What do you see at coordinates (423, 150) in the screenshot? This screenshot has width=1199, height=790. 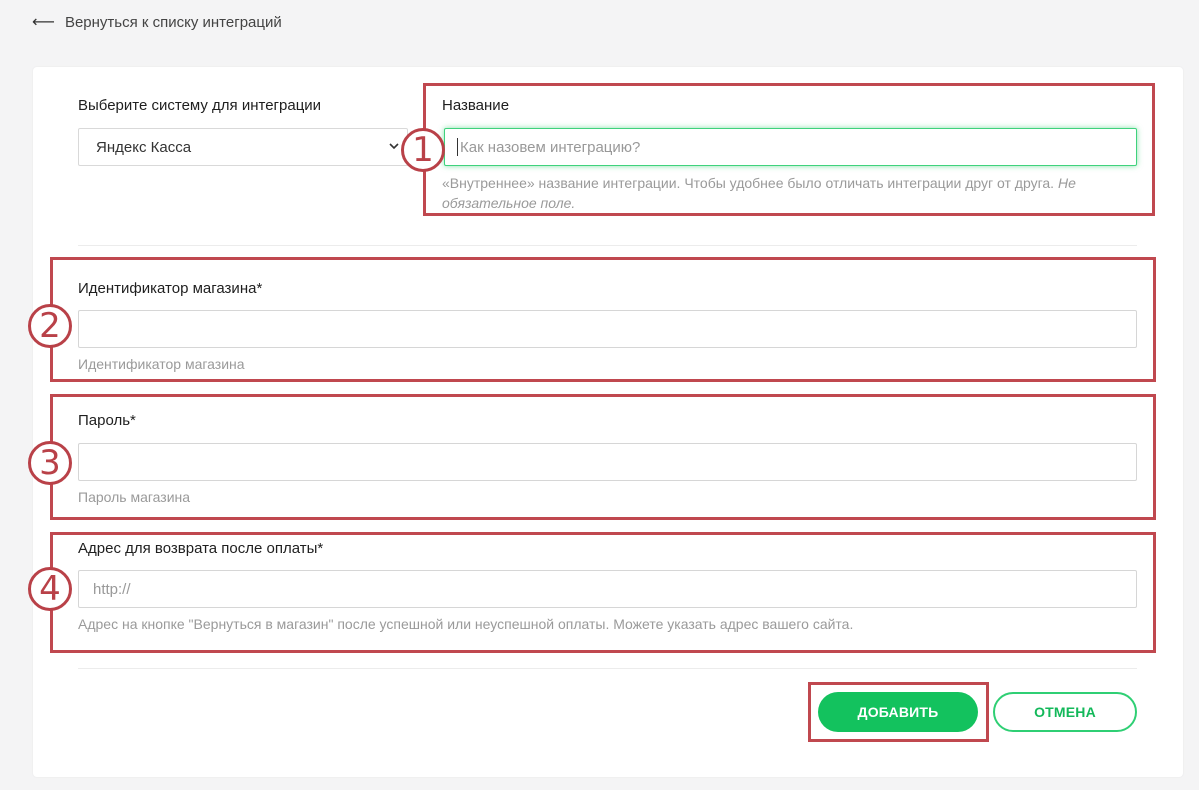 I see `annotation-badge-1: 1` at bounding box center [423, 150].